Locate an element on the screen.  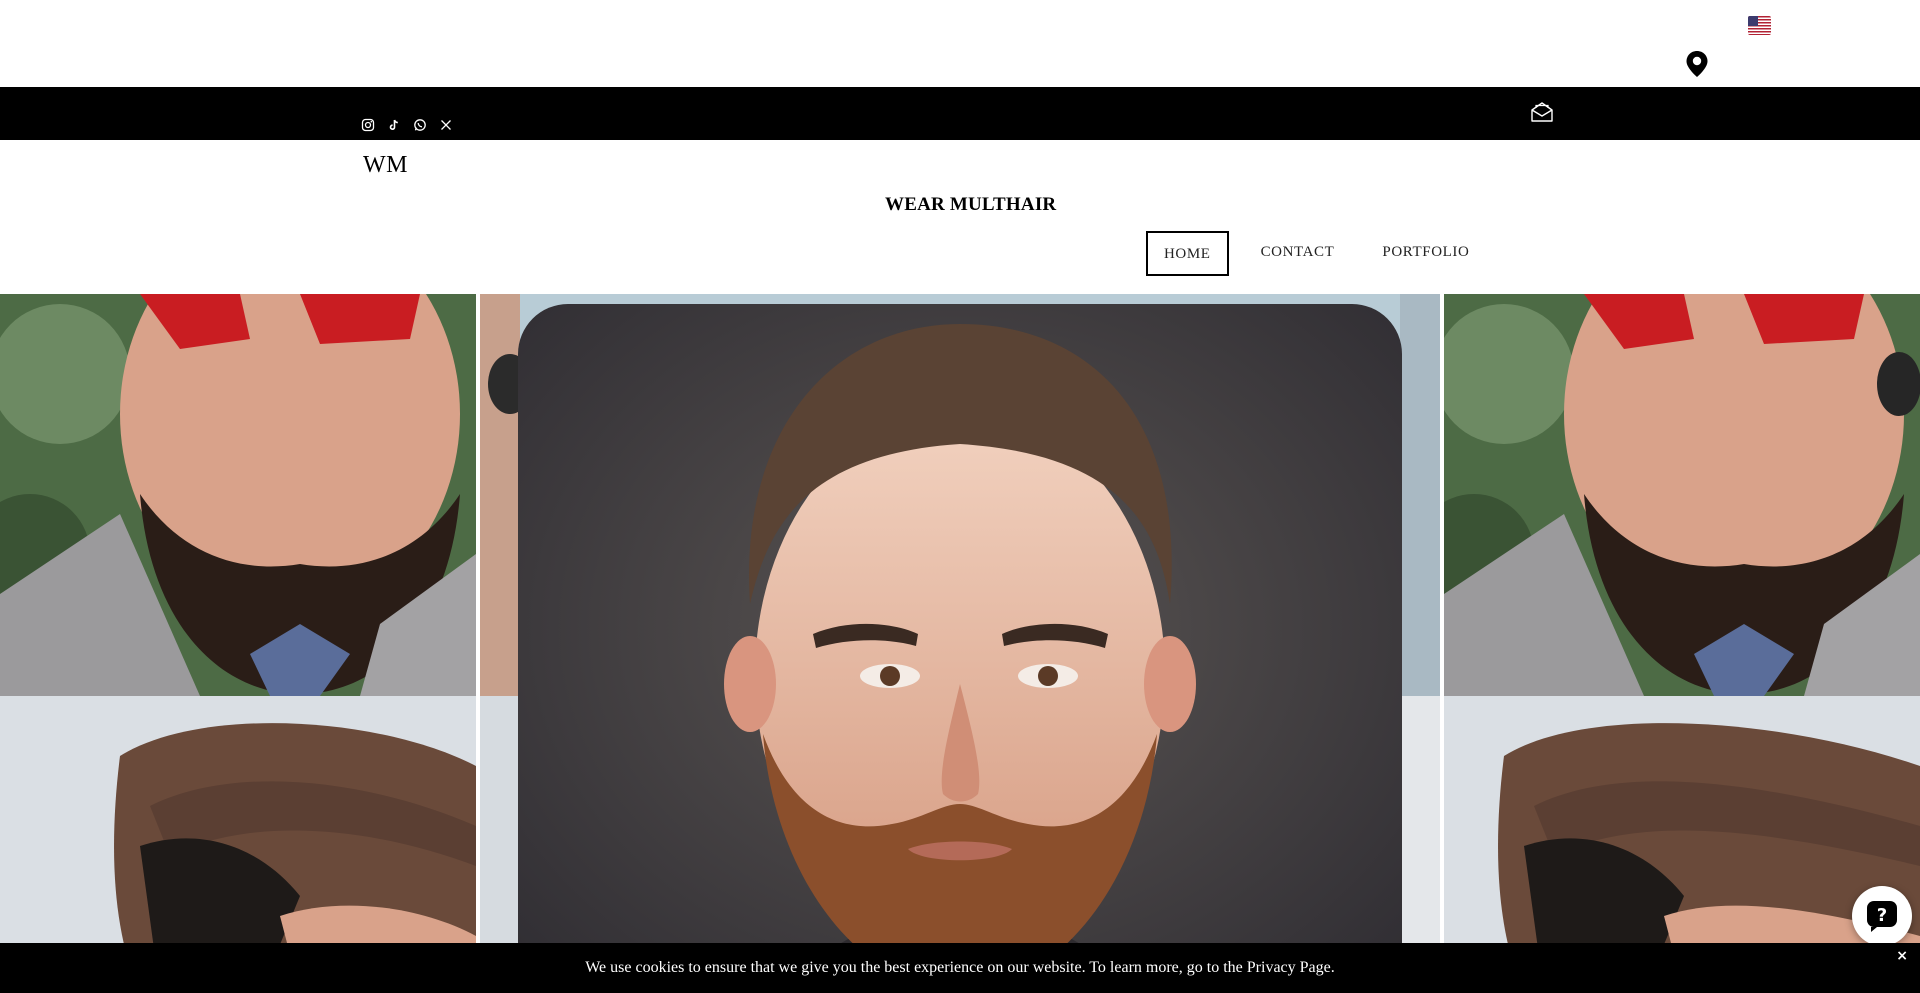
instagram-icon is located at coordinates (368, 125).